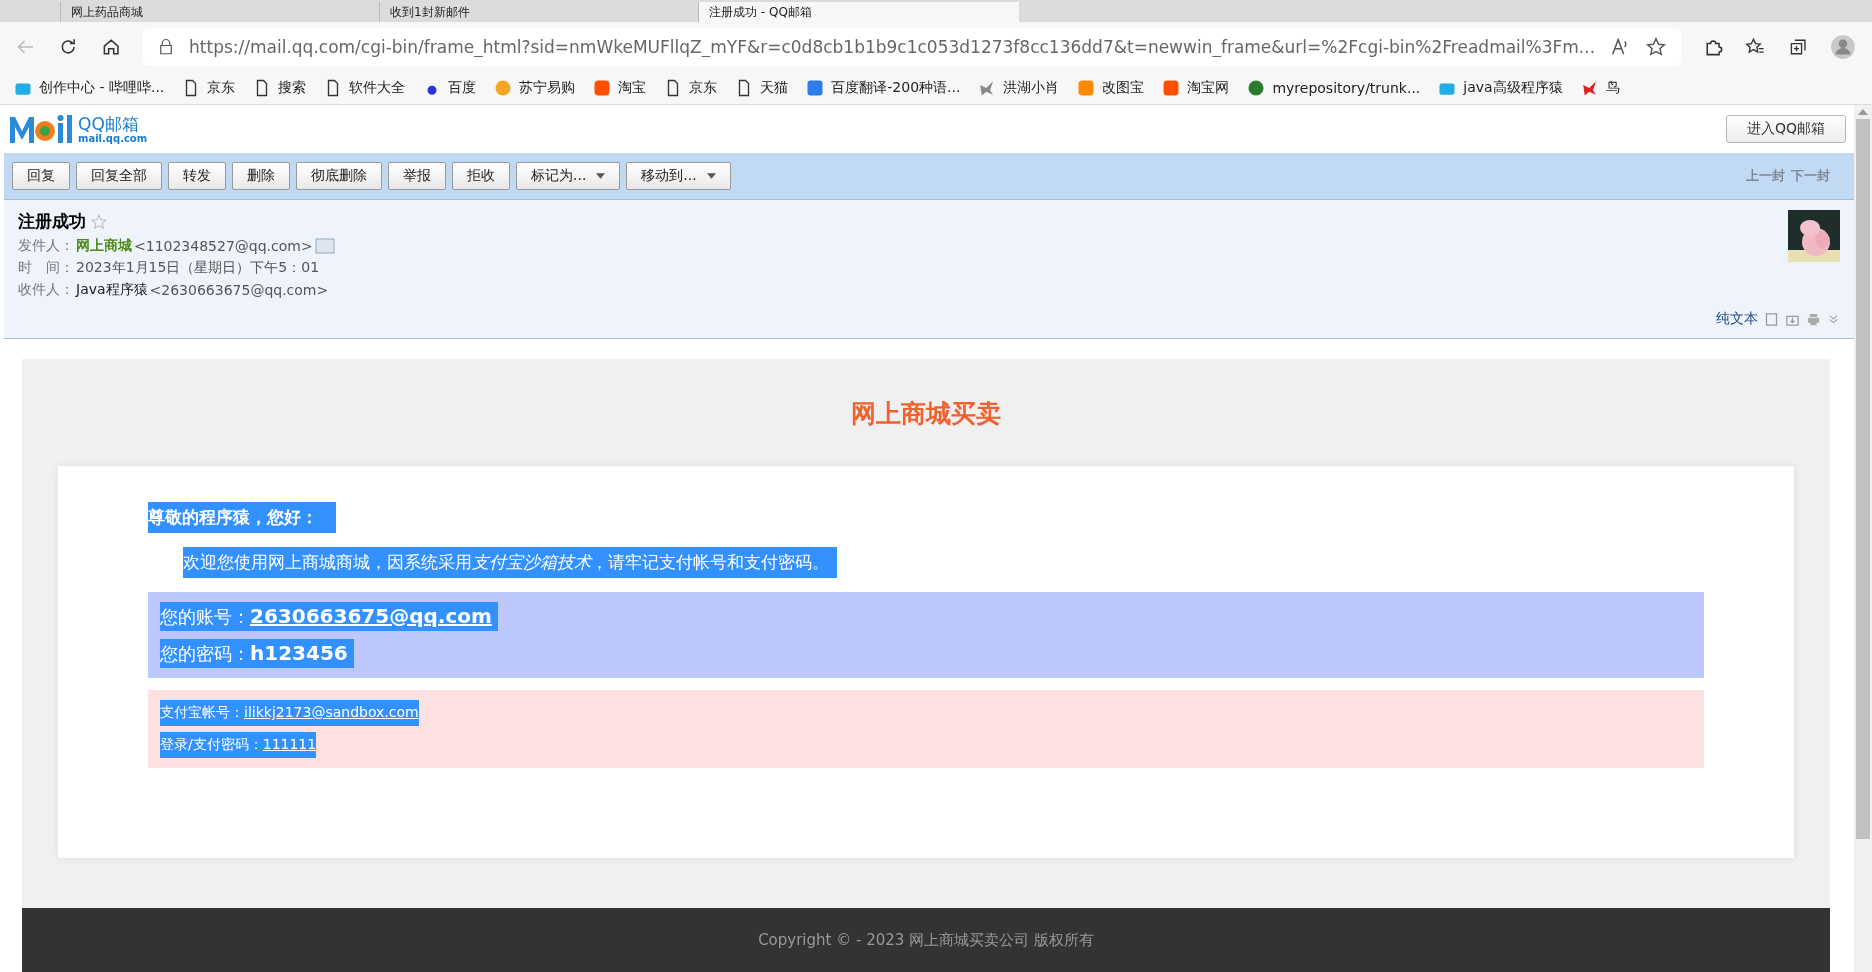  What do you see at coordinates (46, 246) in the screenshot?
I see `sender-label: 发件人：` at bounding box center [46, 246].